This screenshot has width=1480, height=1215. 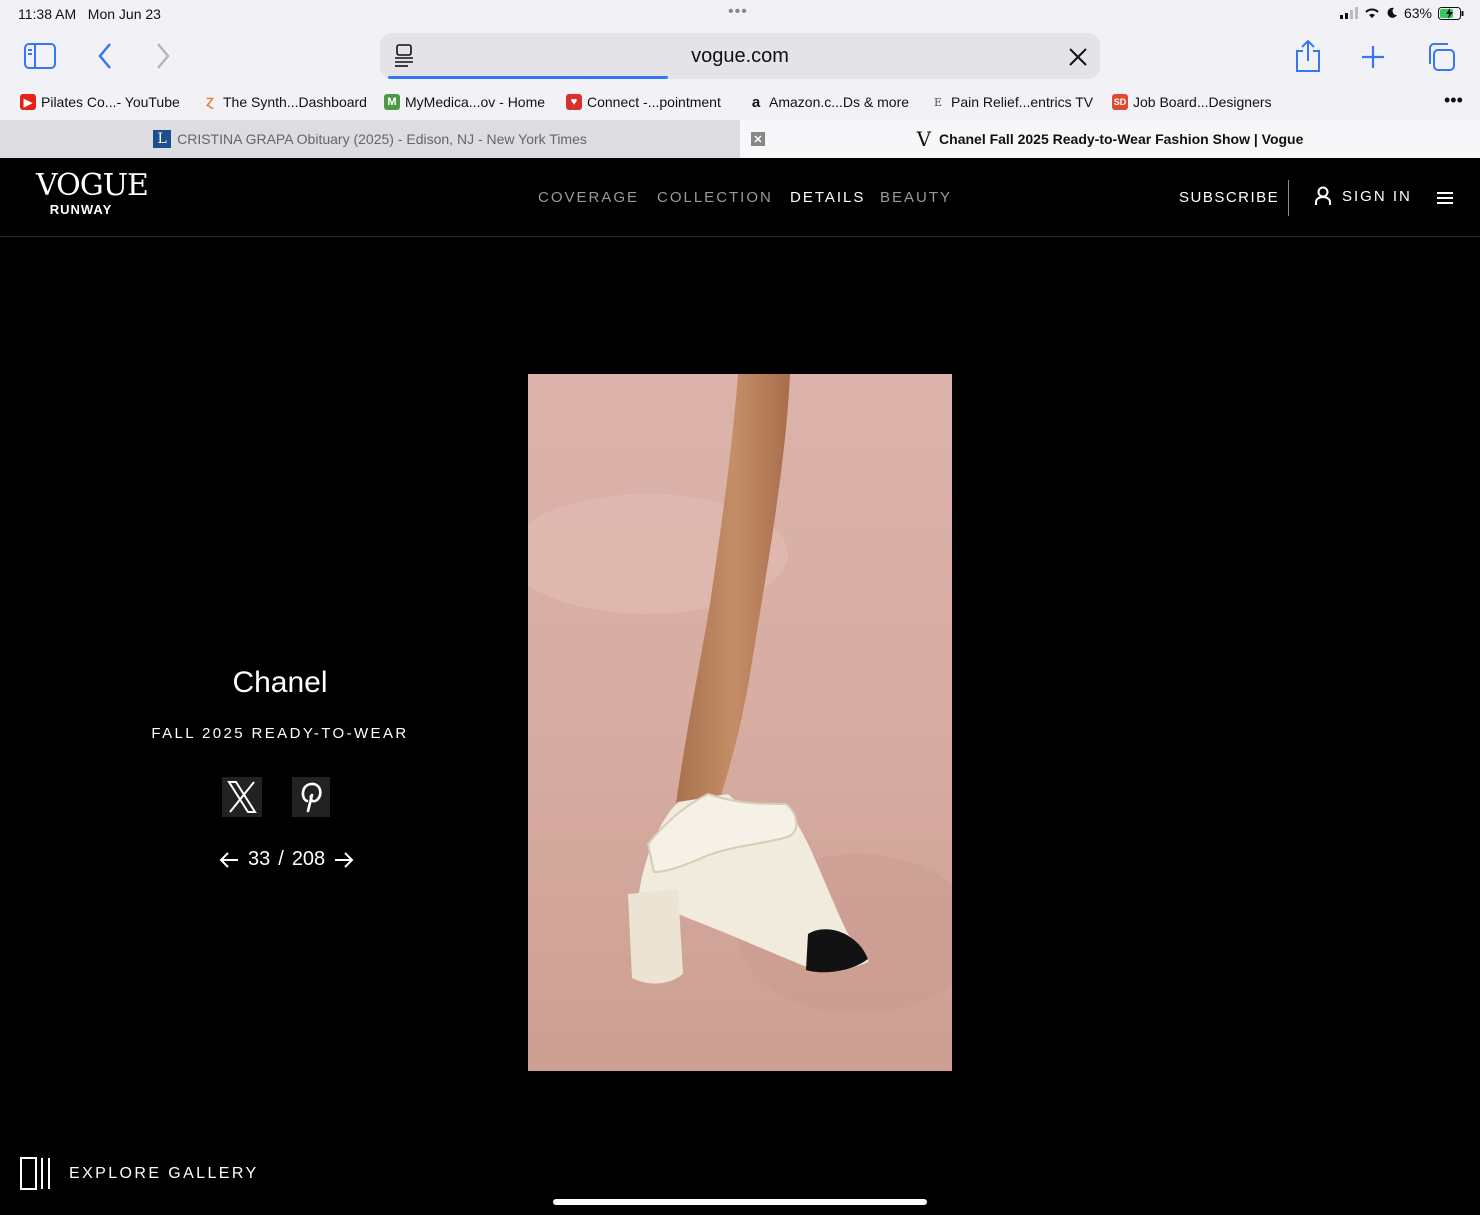 I want to click on hamburger-menu-icon, so click(x=1445, y=198).